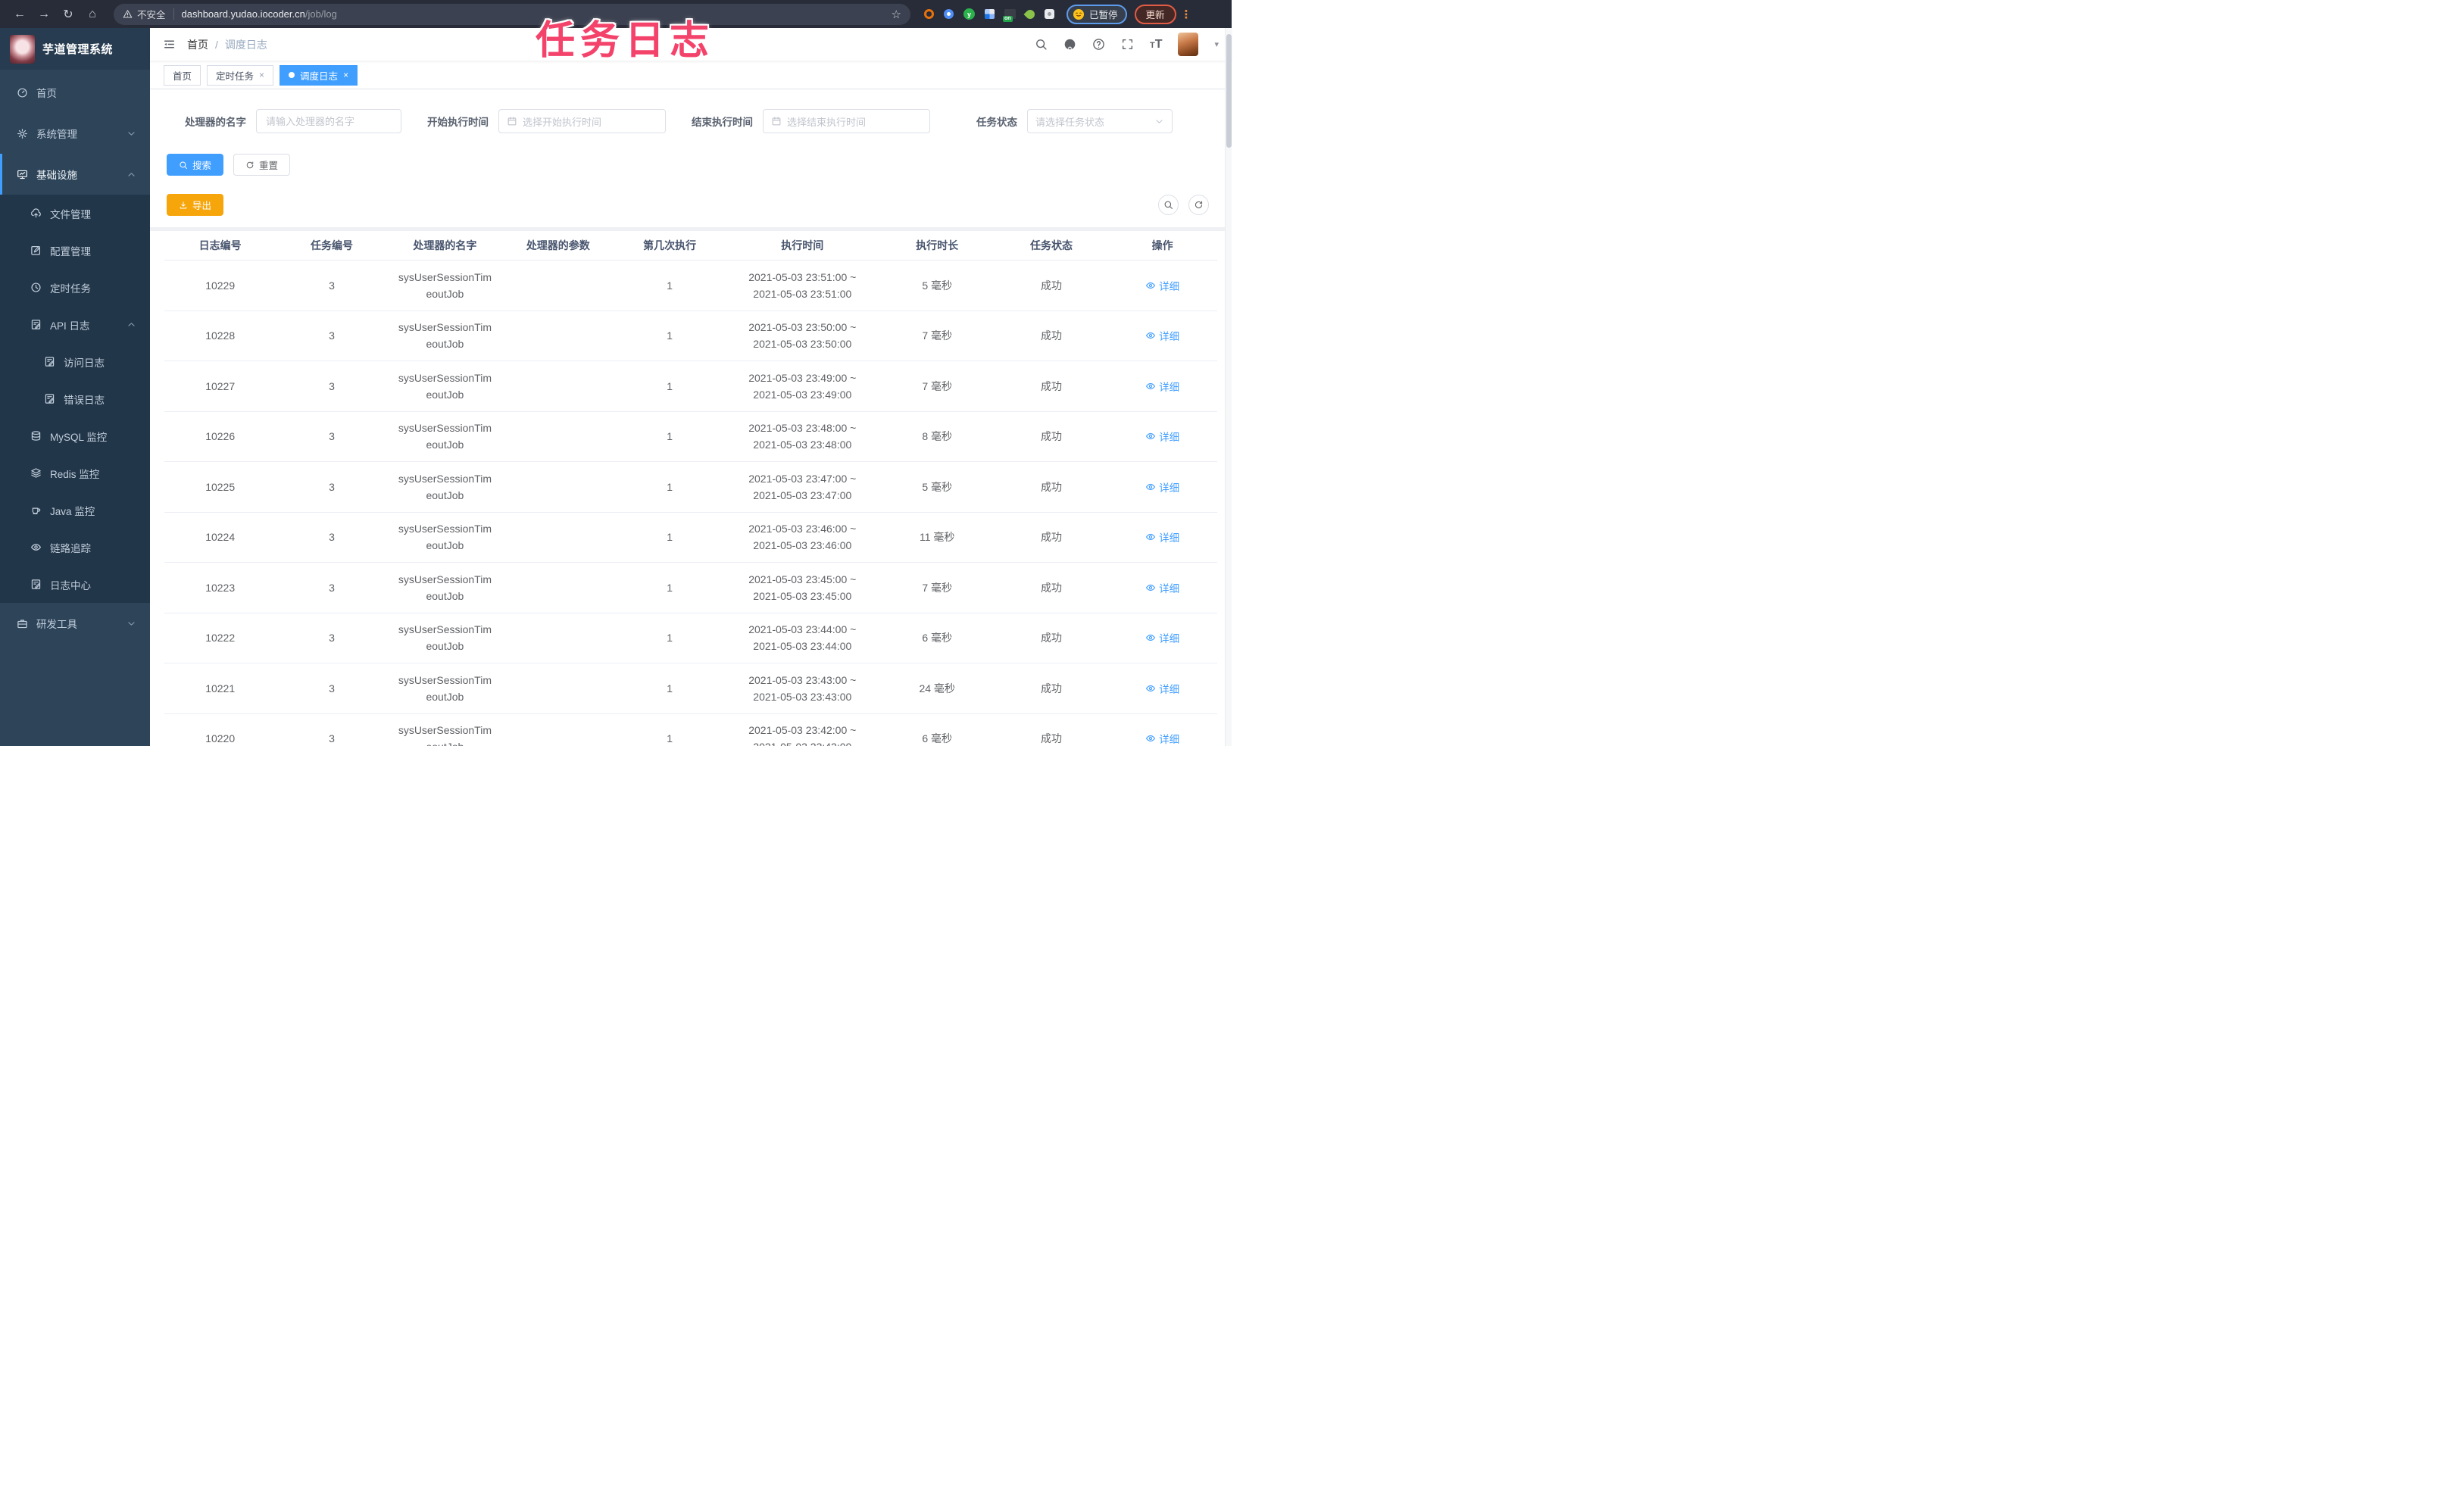 This screenshot has height=1492, width=2464. What do you see at coordinates (197, 44) in the screenshot?
I see `breadcrumb-home: 首页` at bounding box center [197, 44].